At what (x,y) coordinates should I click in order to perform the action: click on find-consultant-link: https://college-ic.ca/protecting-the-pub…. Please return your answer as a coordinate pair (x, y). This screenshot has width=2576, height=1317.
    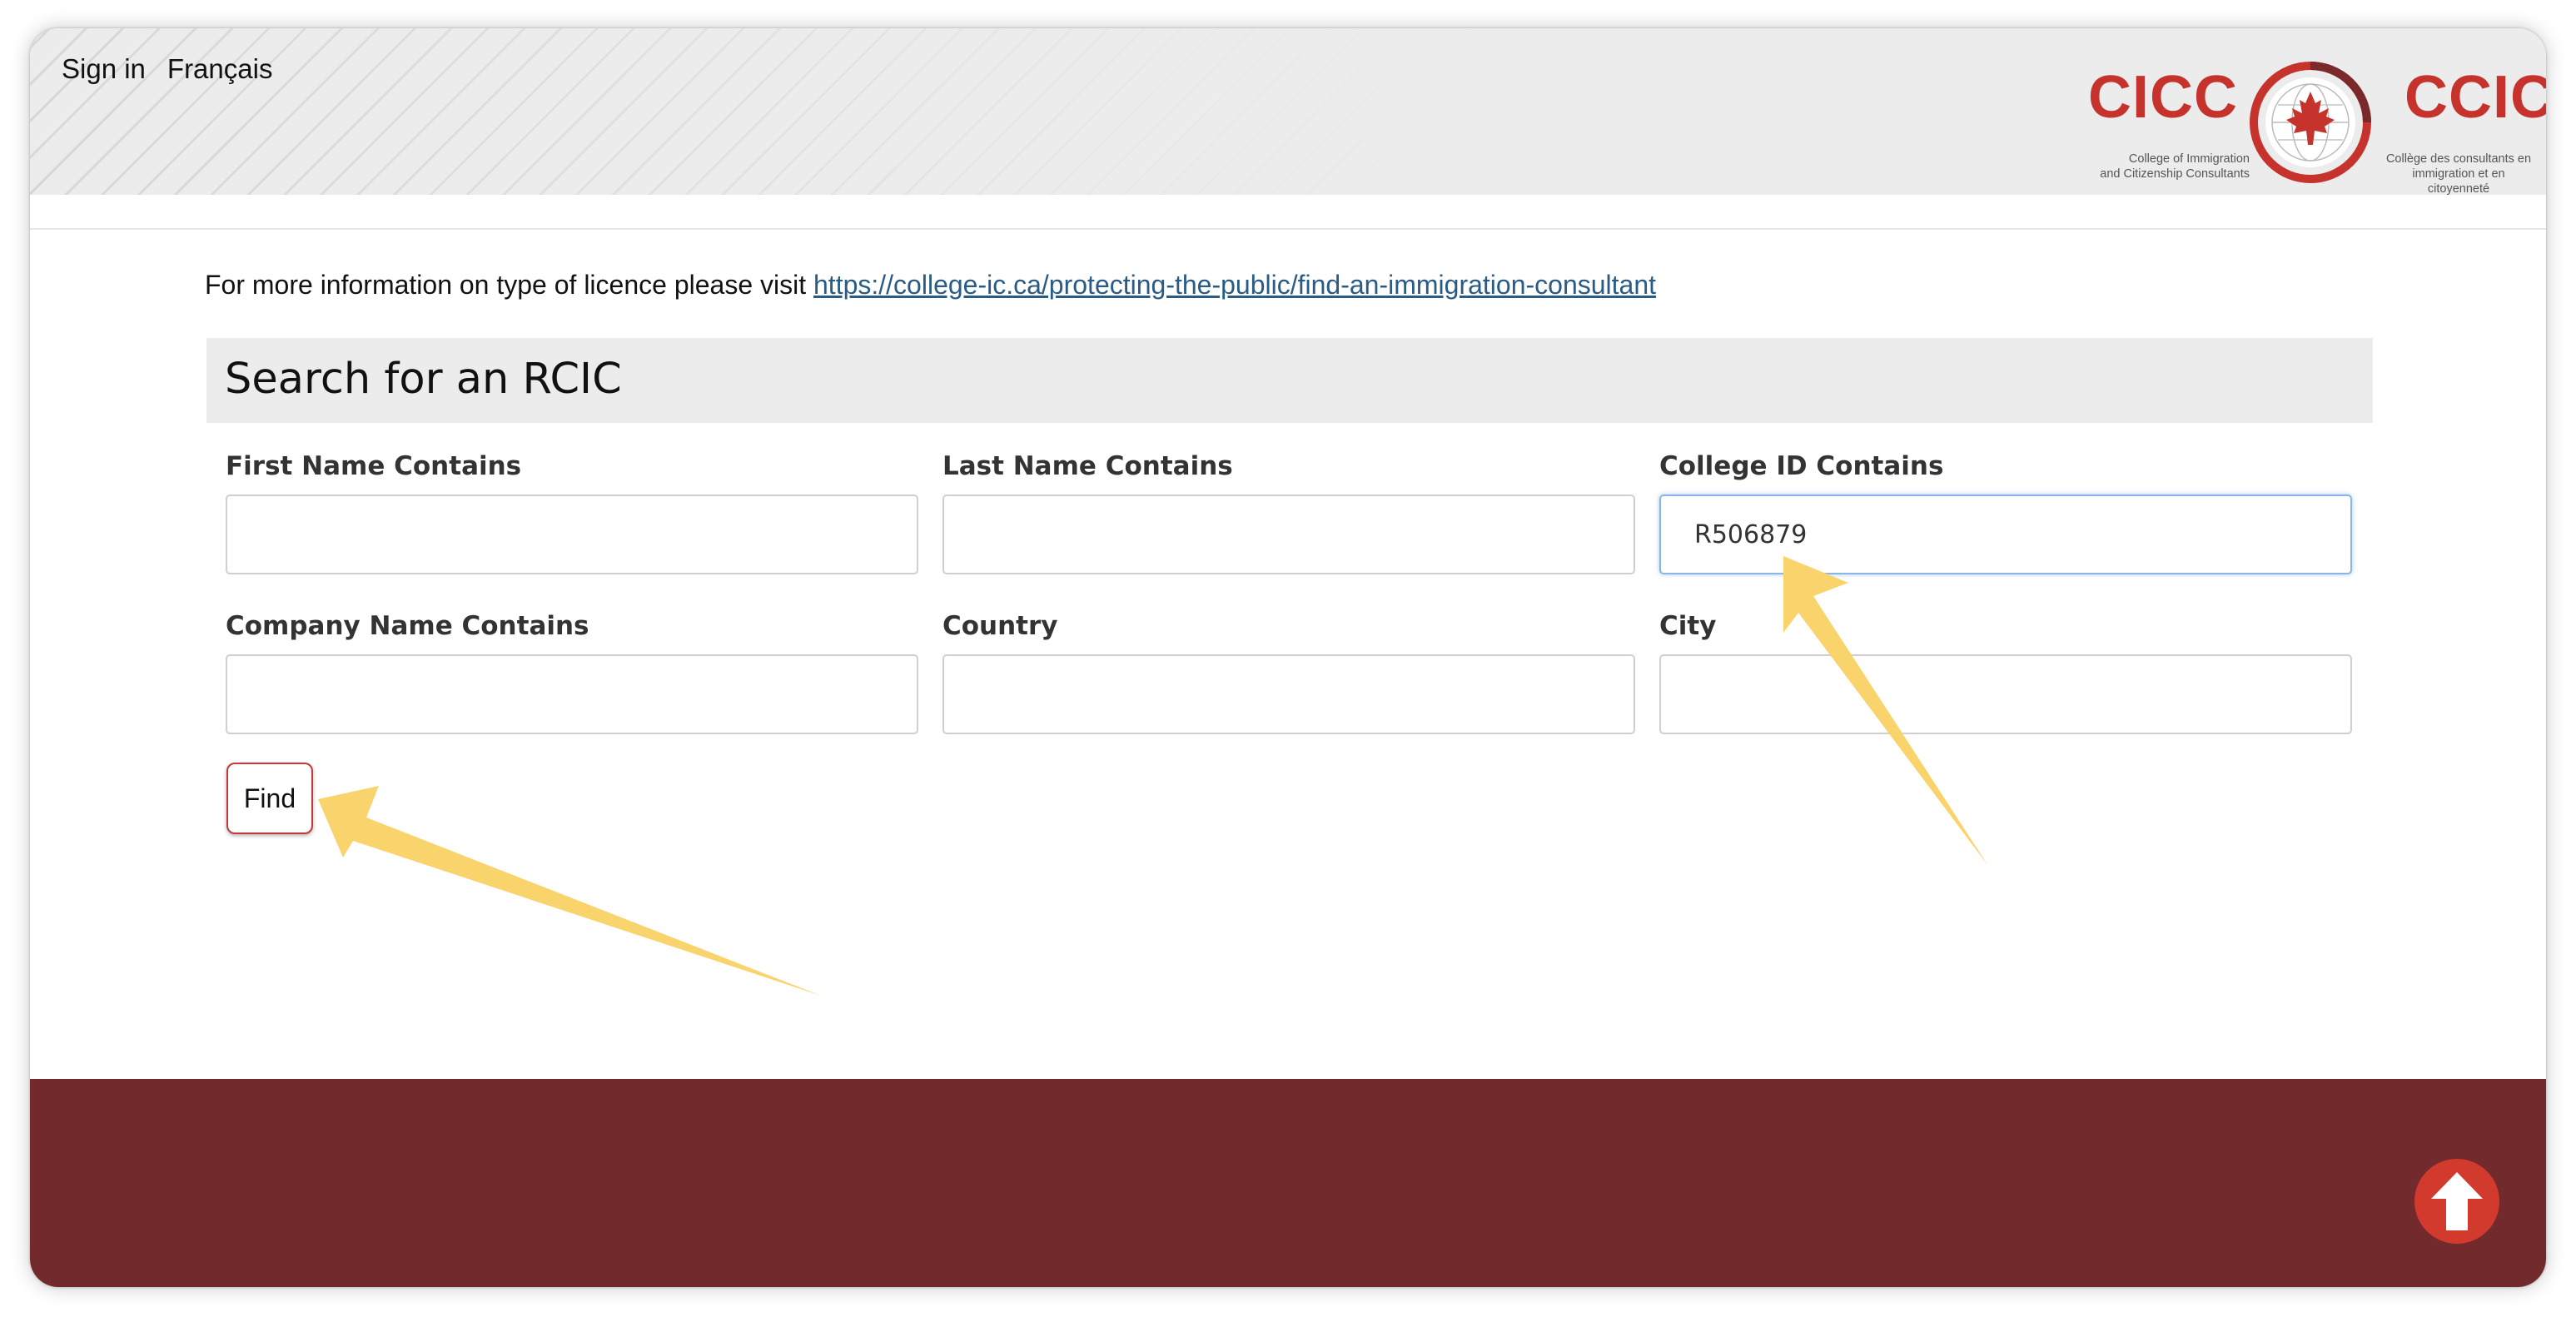
    Looking at the image, I should click on (1234, 285).